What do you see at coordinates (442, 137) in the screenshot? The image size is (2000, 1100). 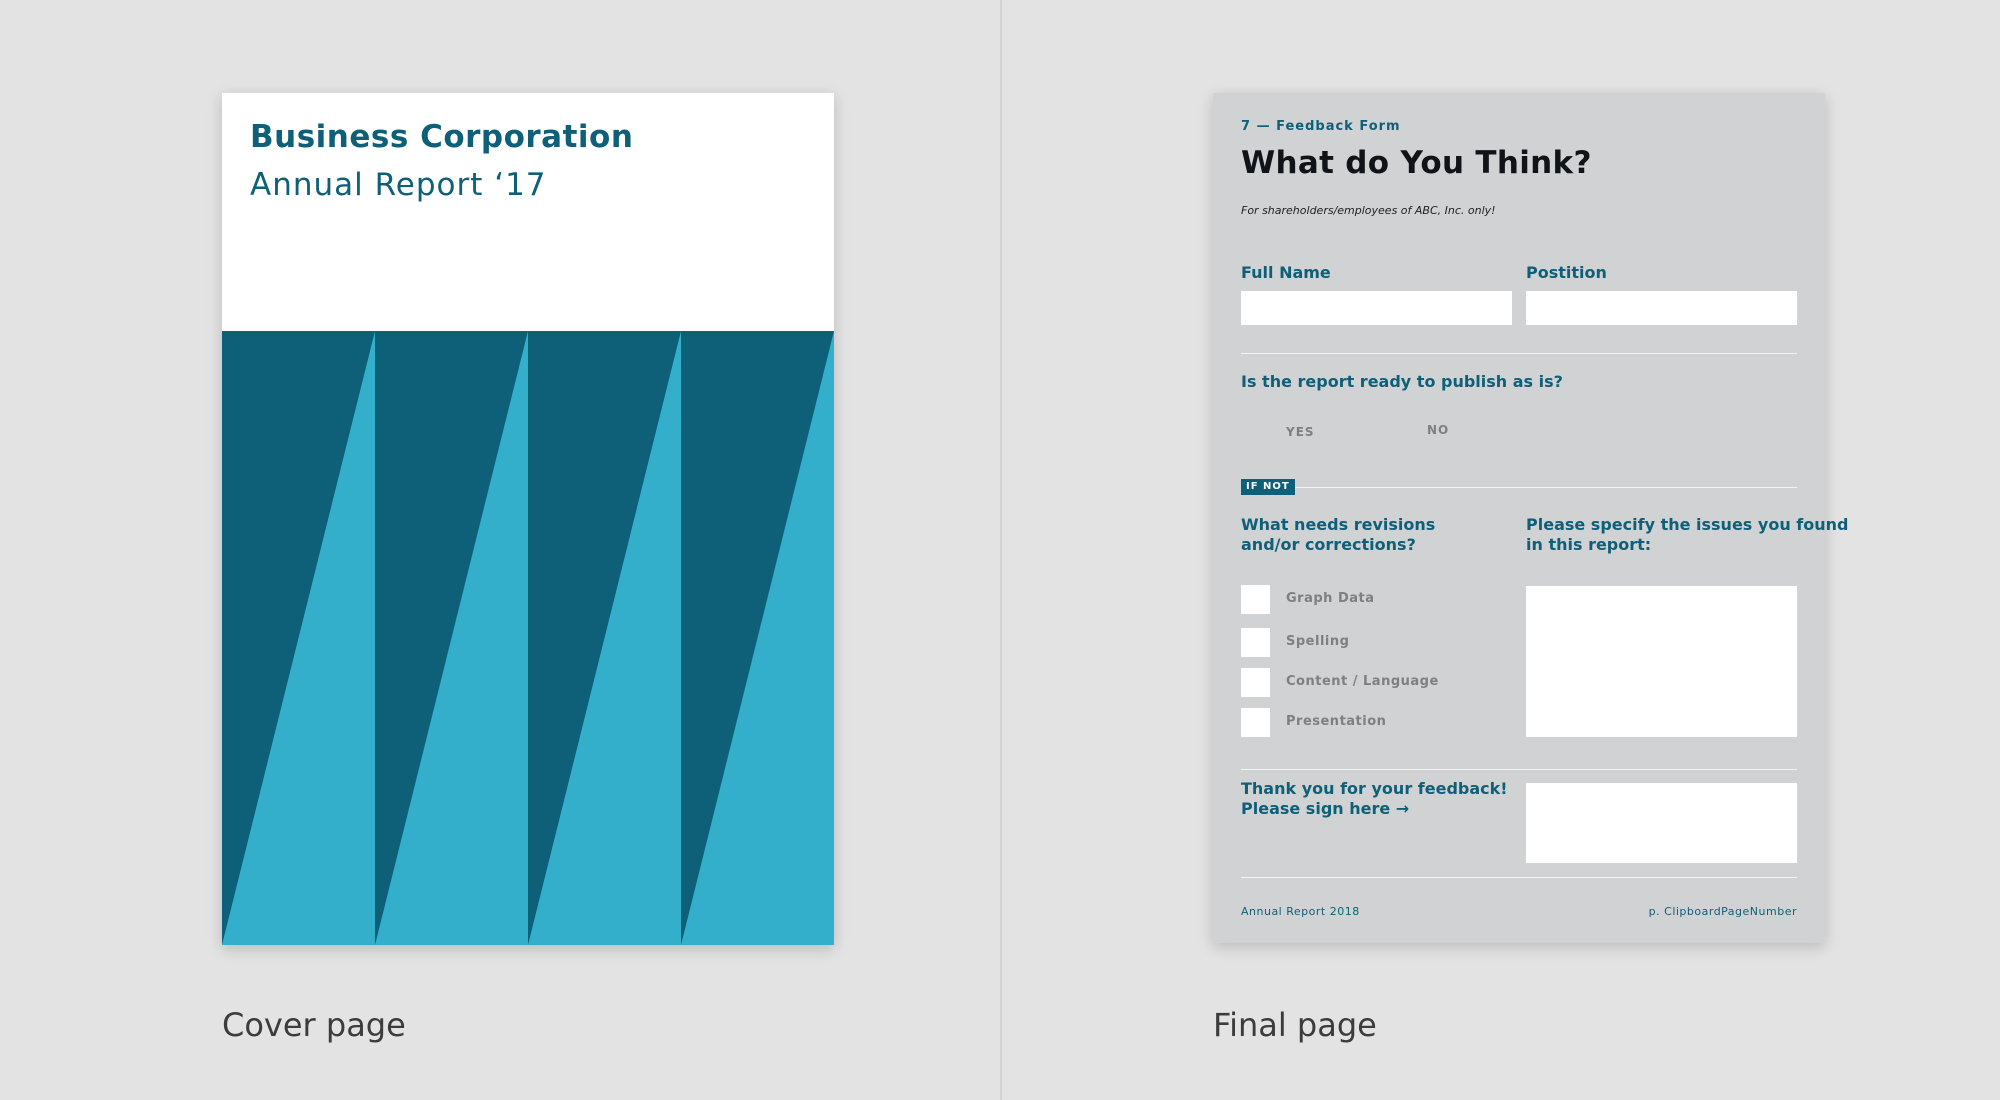 I see `company-name: Business Corporation` at bounding box center [442, 137].